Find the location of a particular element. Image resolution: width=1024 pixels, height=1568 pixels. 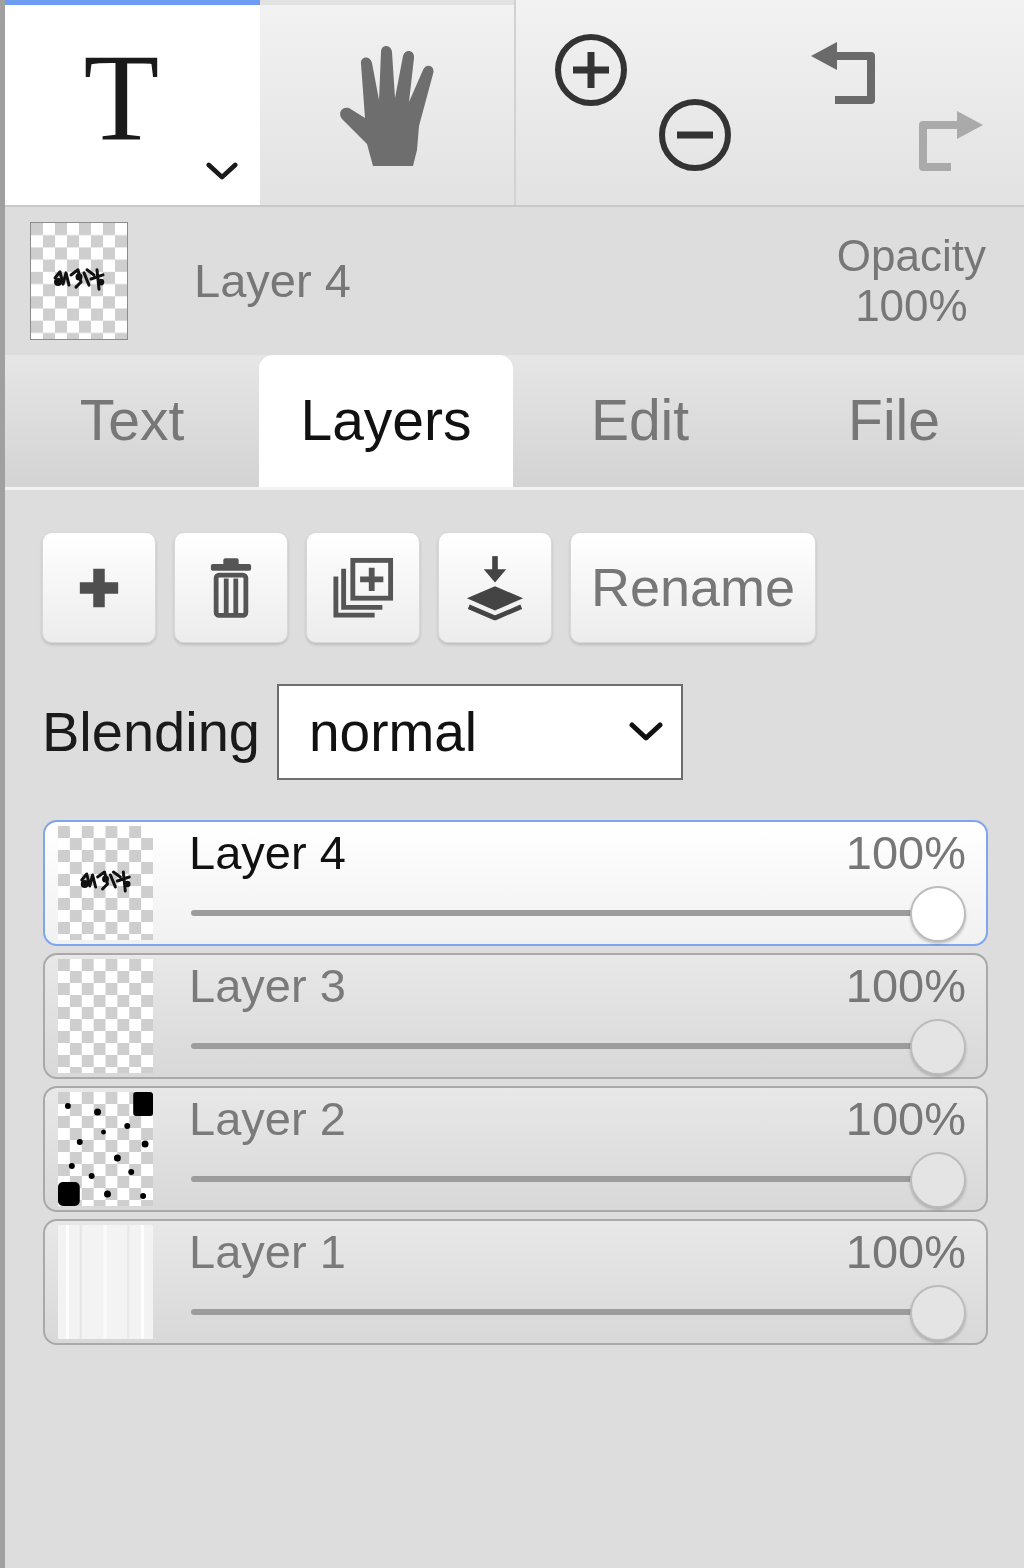

duplicate-layer-button is located at coordinates (363, 587).